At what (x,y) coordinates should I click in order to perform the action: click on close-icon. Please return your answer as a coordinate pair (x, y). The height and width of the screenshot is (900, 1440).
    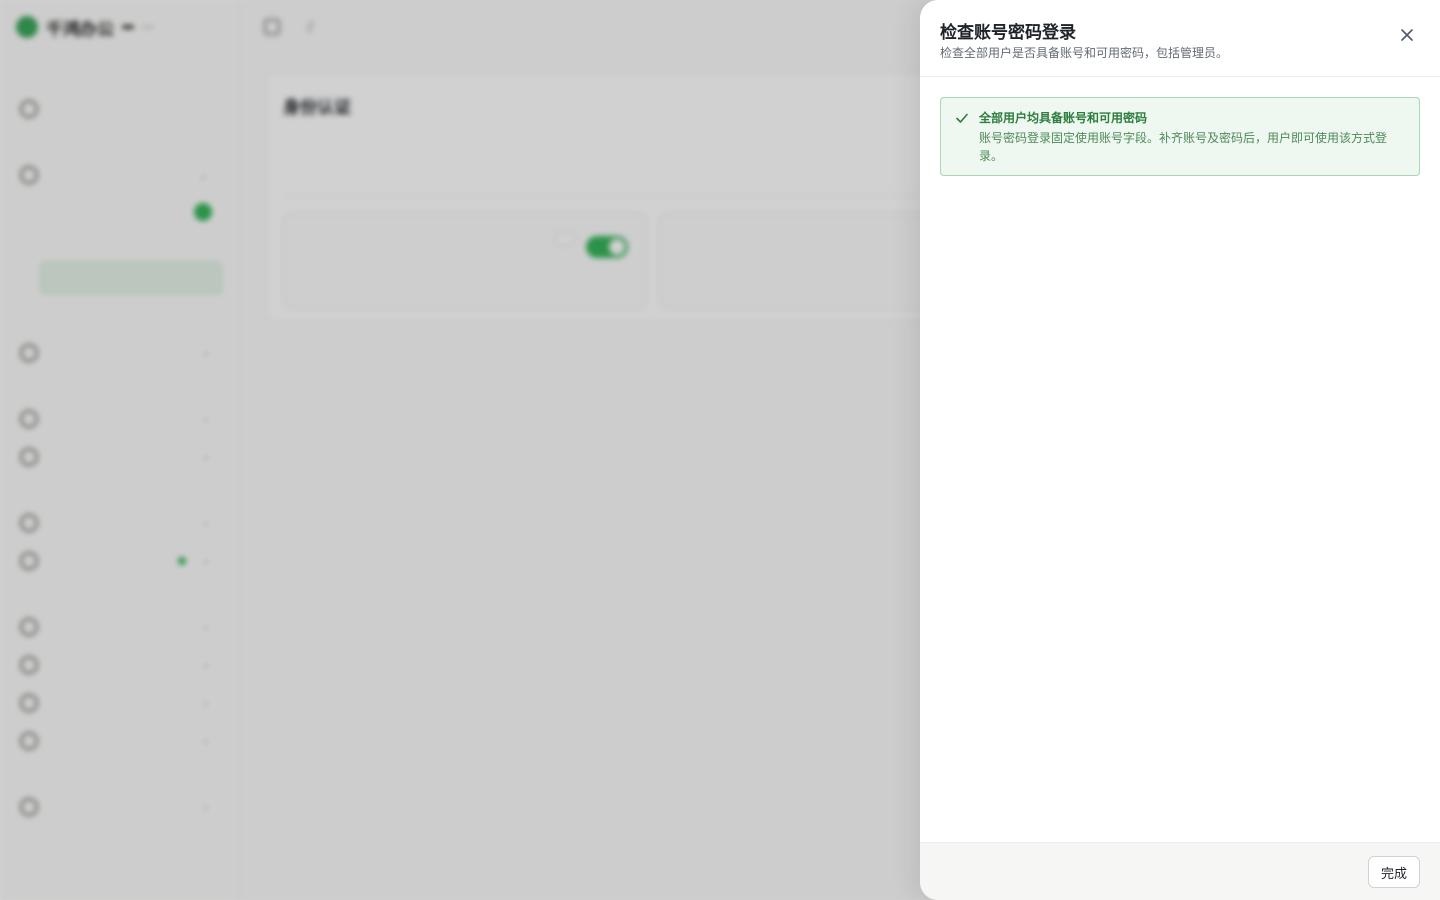
    Looking at the image, I should click on (1407, 35).